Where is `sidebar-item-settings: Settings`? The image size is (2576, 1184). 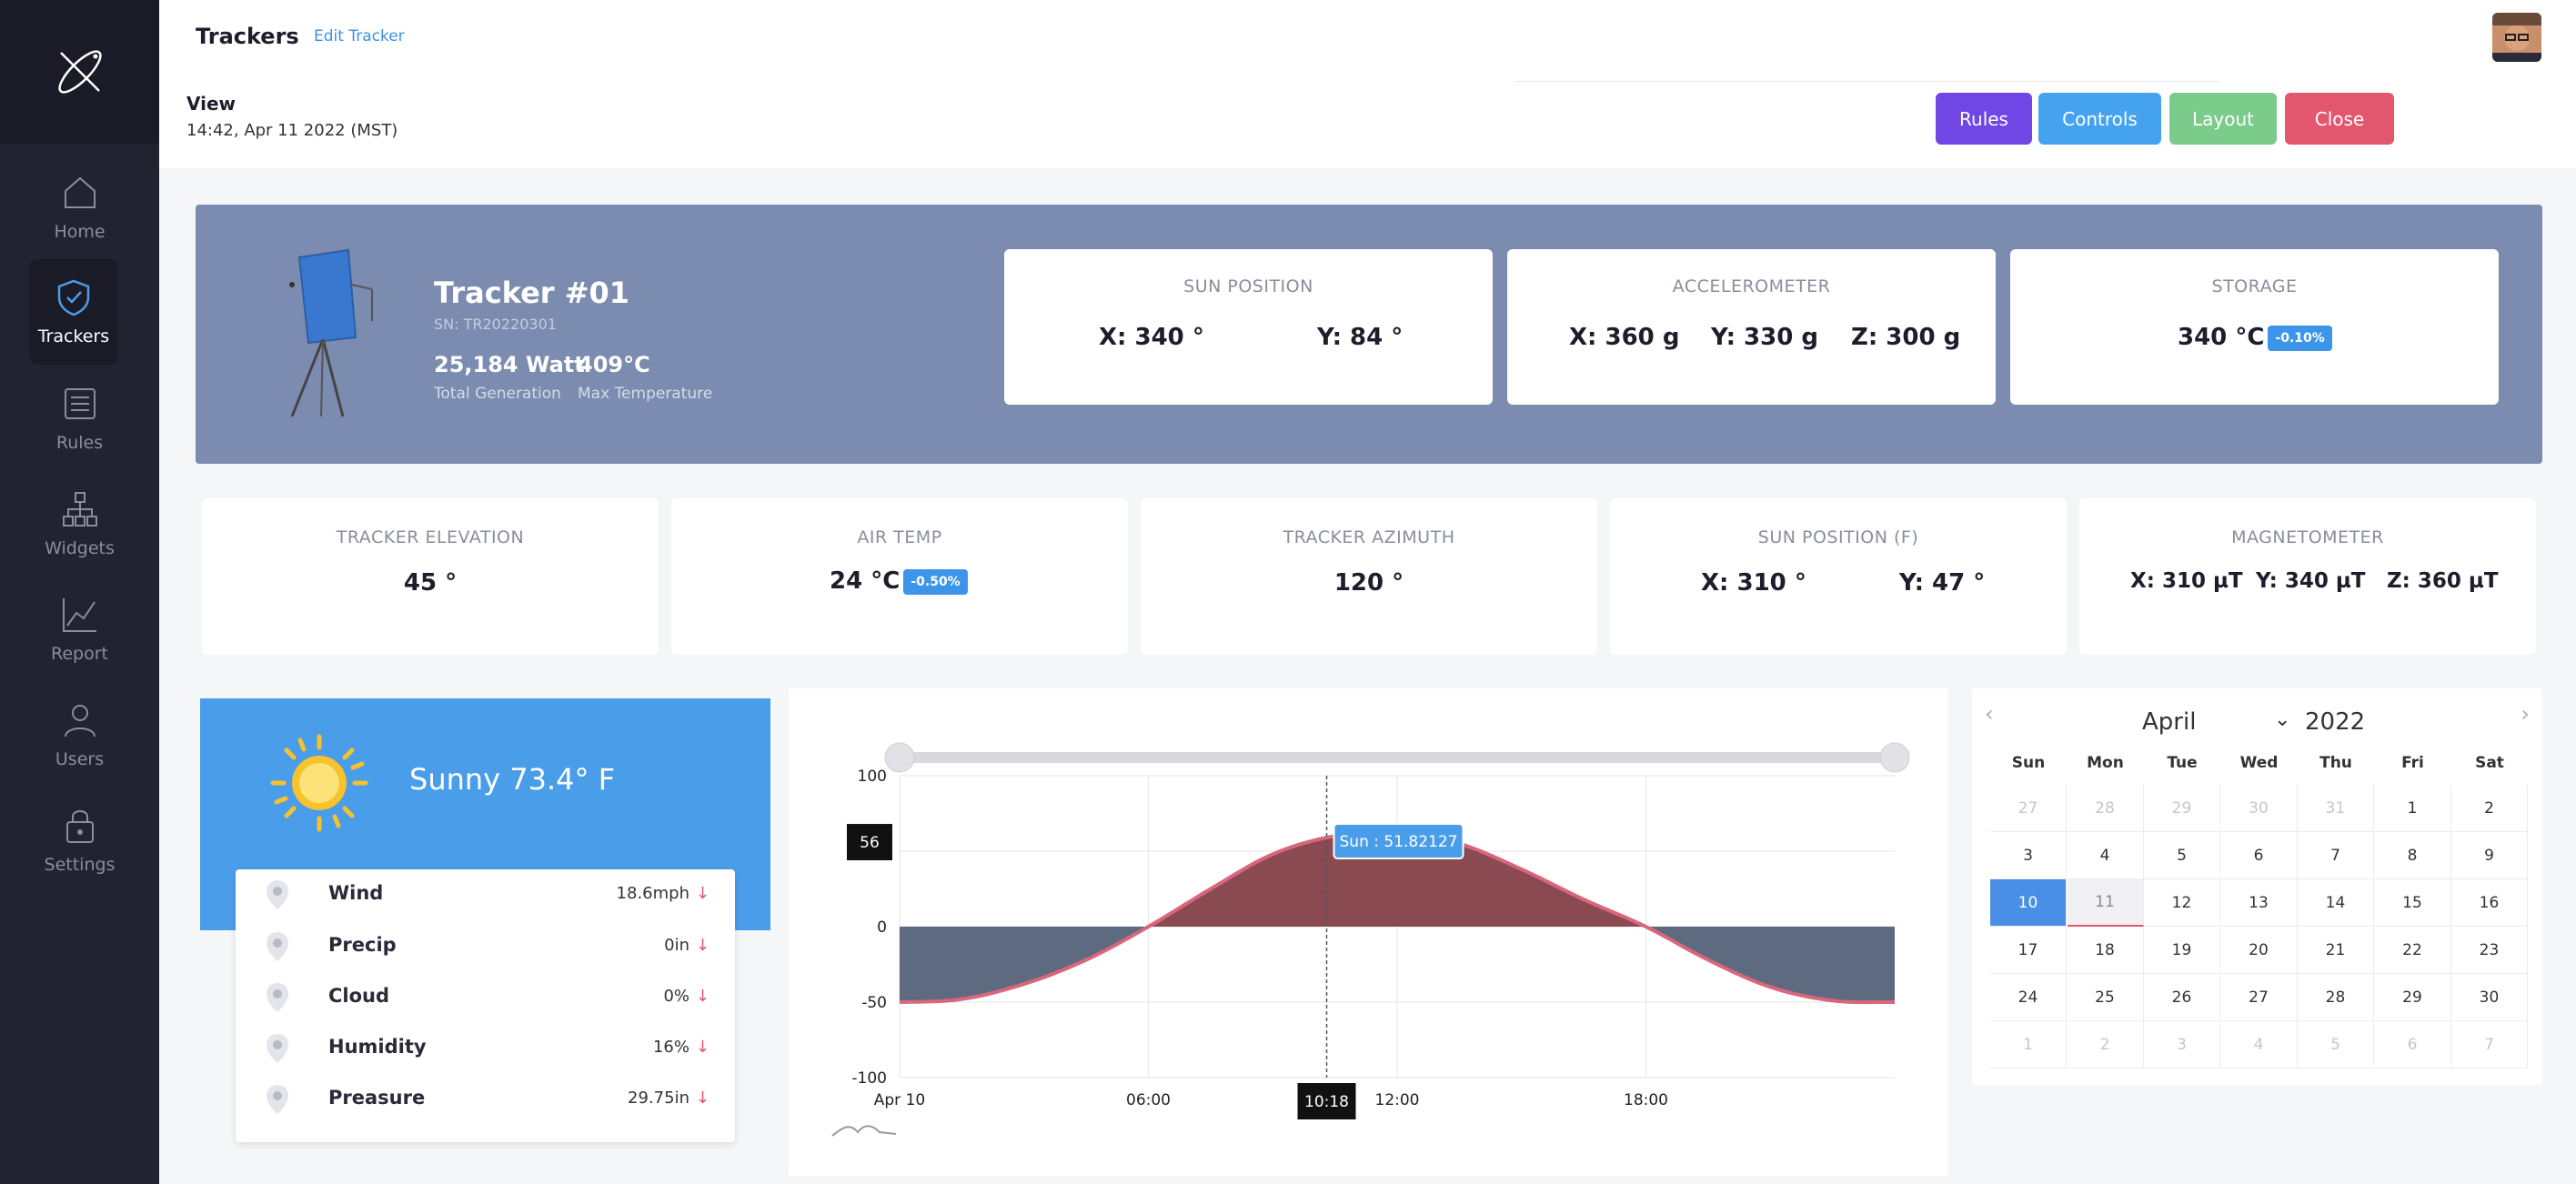 sidebar-item-settings: Settings is located at coordinates (79, 840).